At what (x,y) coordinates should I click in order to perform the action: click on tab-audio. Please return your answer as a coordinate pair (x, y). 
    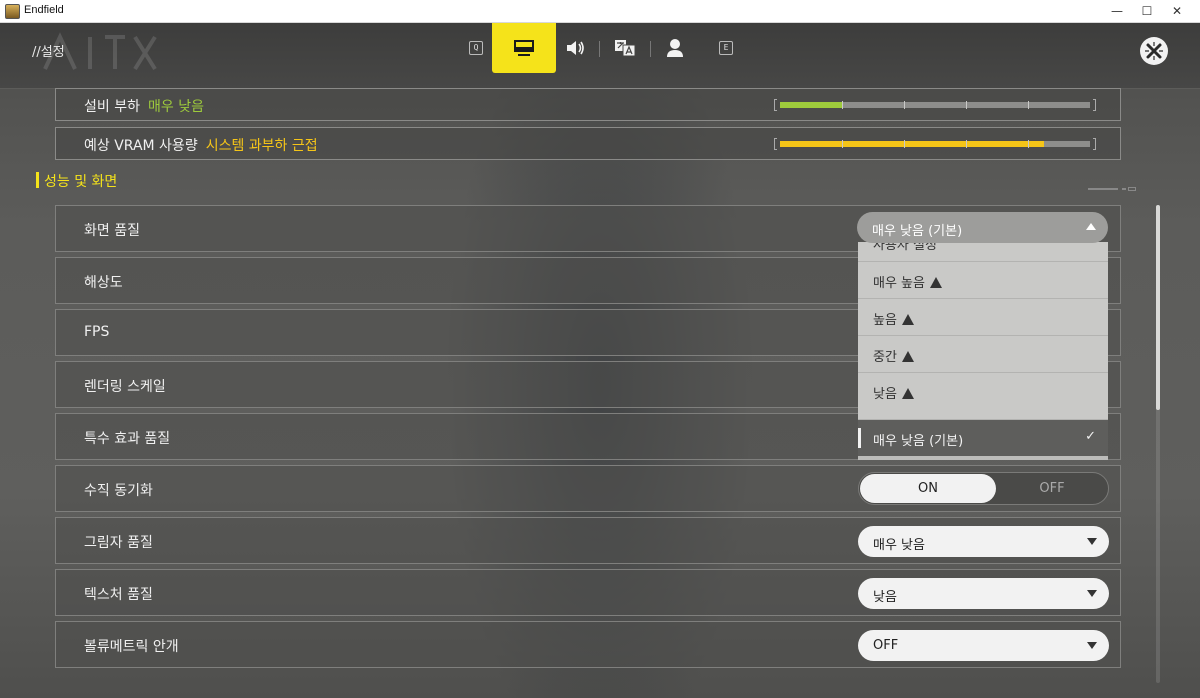
    Looking at the image, I should click on (575, 48).